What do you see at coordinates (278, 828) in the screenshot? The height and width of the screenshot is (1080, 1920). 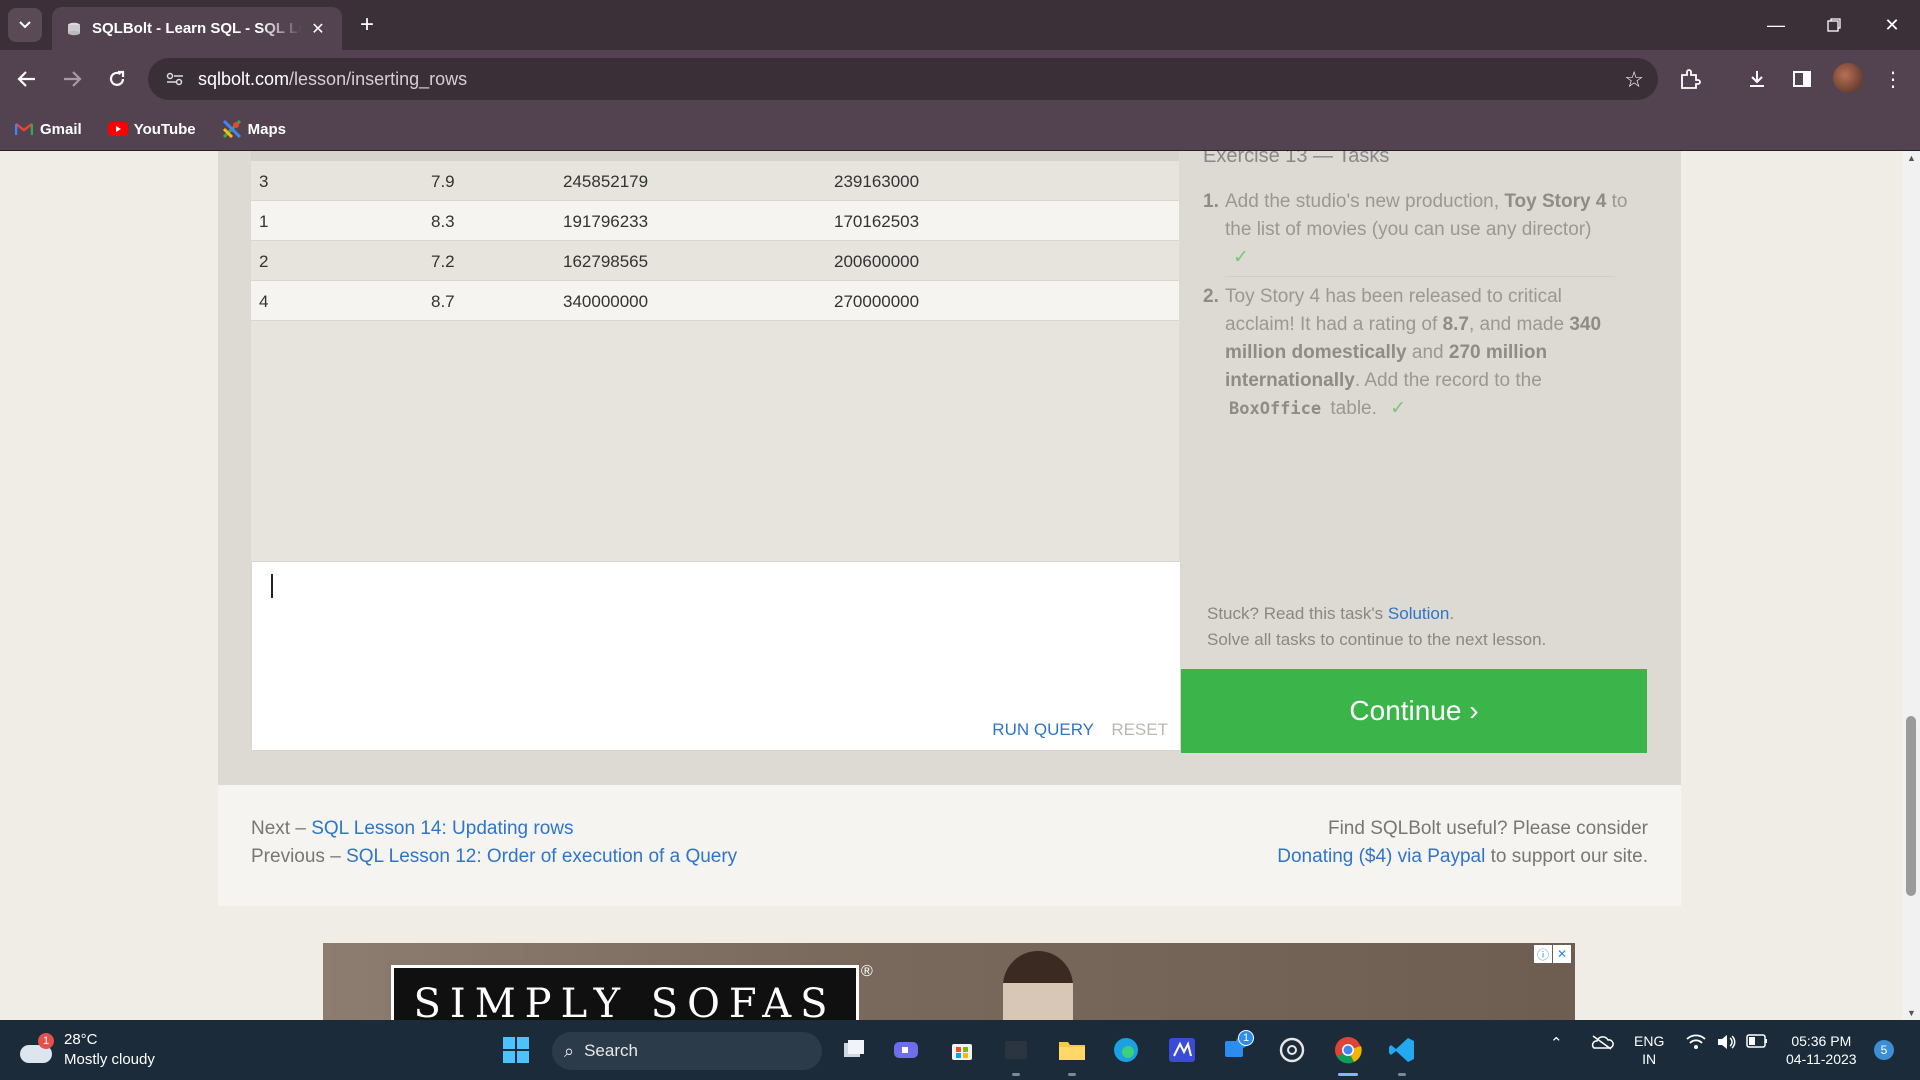 I see `next-prefix: Next –` at bounding box center [278, 828].